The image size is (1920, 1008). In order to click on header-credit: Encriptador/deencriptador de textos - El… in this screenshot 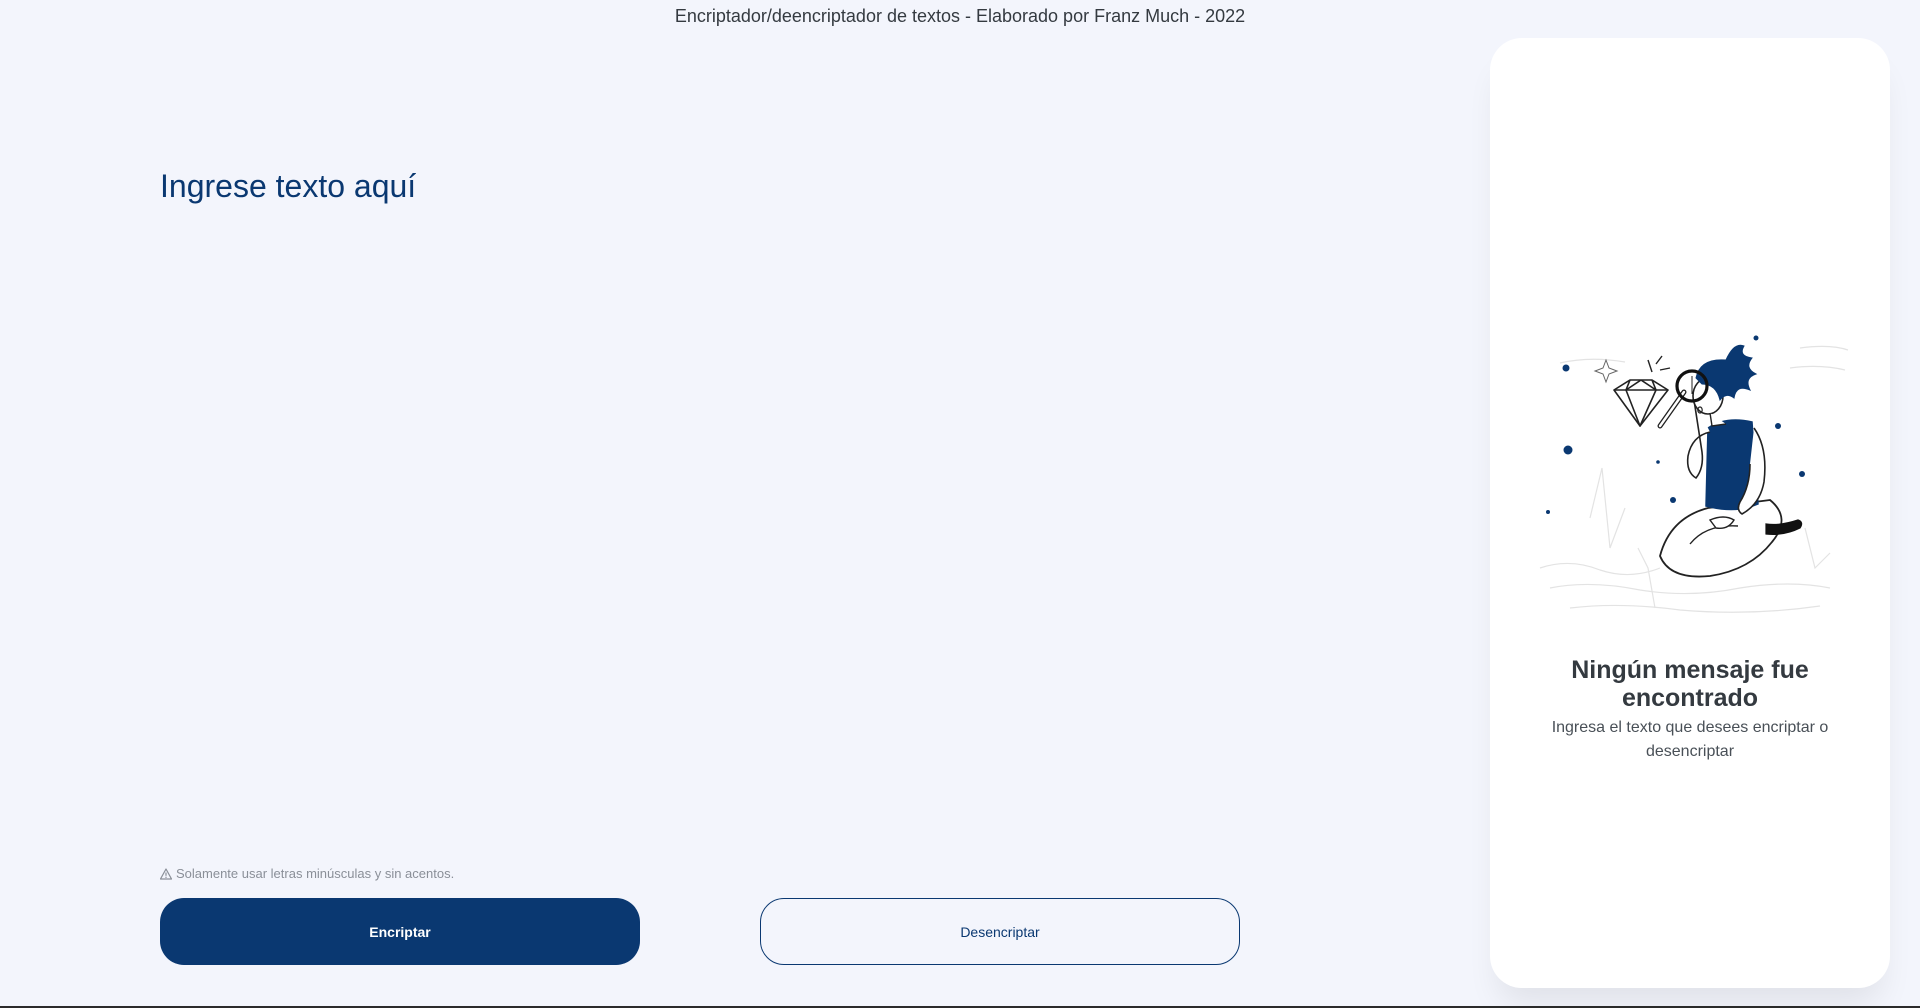, I will do `click(960, 16)`.